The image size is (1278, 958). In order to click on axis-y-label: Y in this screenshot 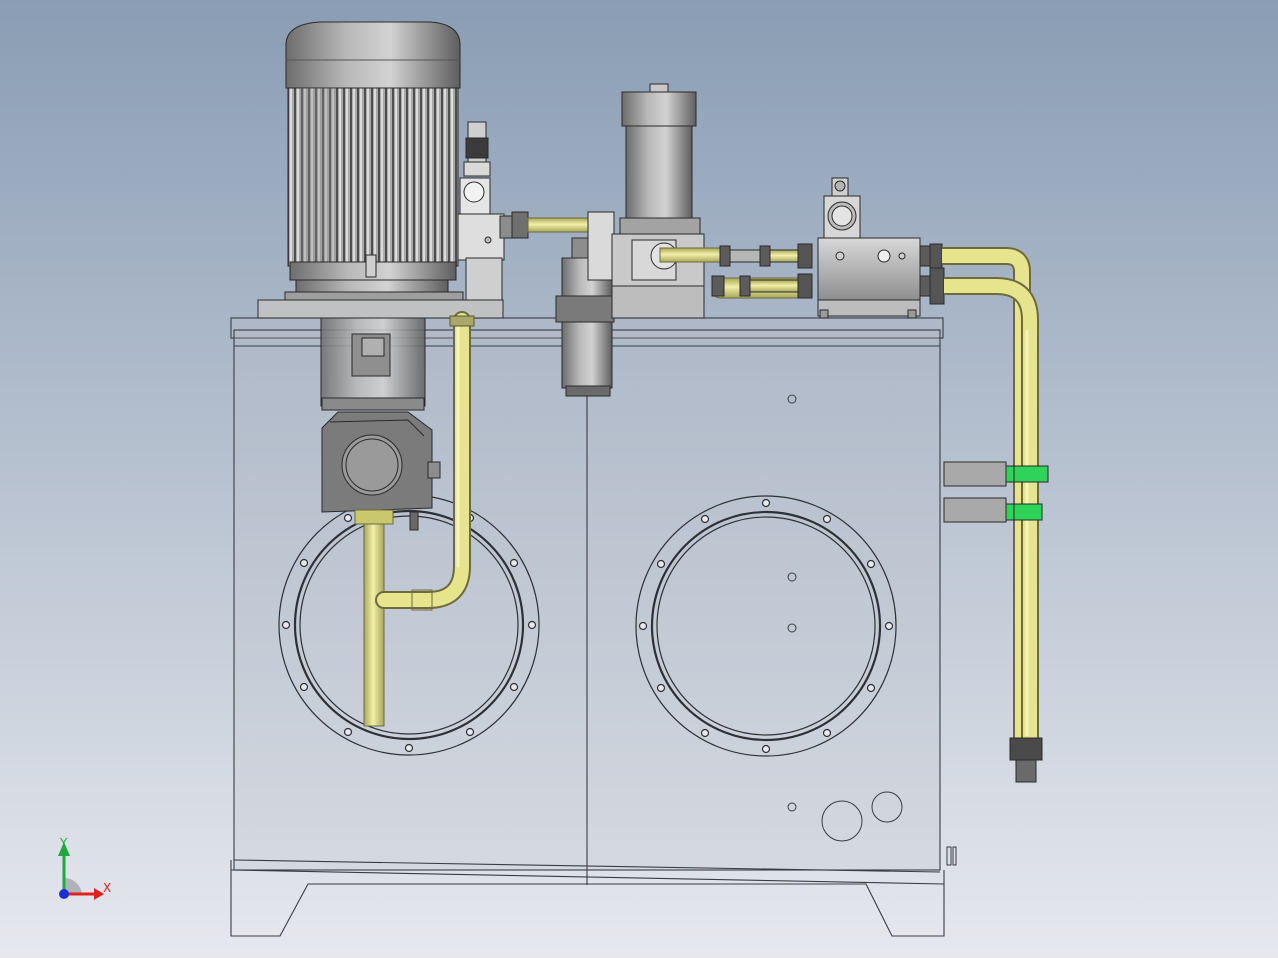, I will do `click(64, 843)`.